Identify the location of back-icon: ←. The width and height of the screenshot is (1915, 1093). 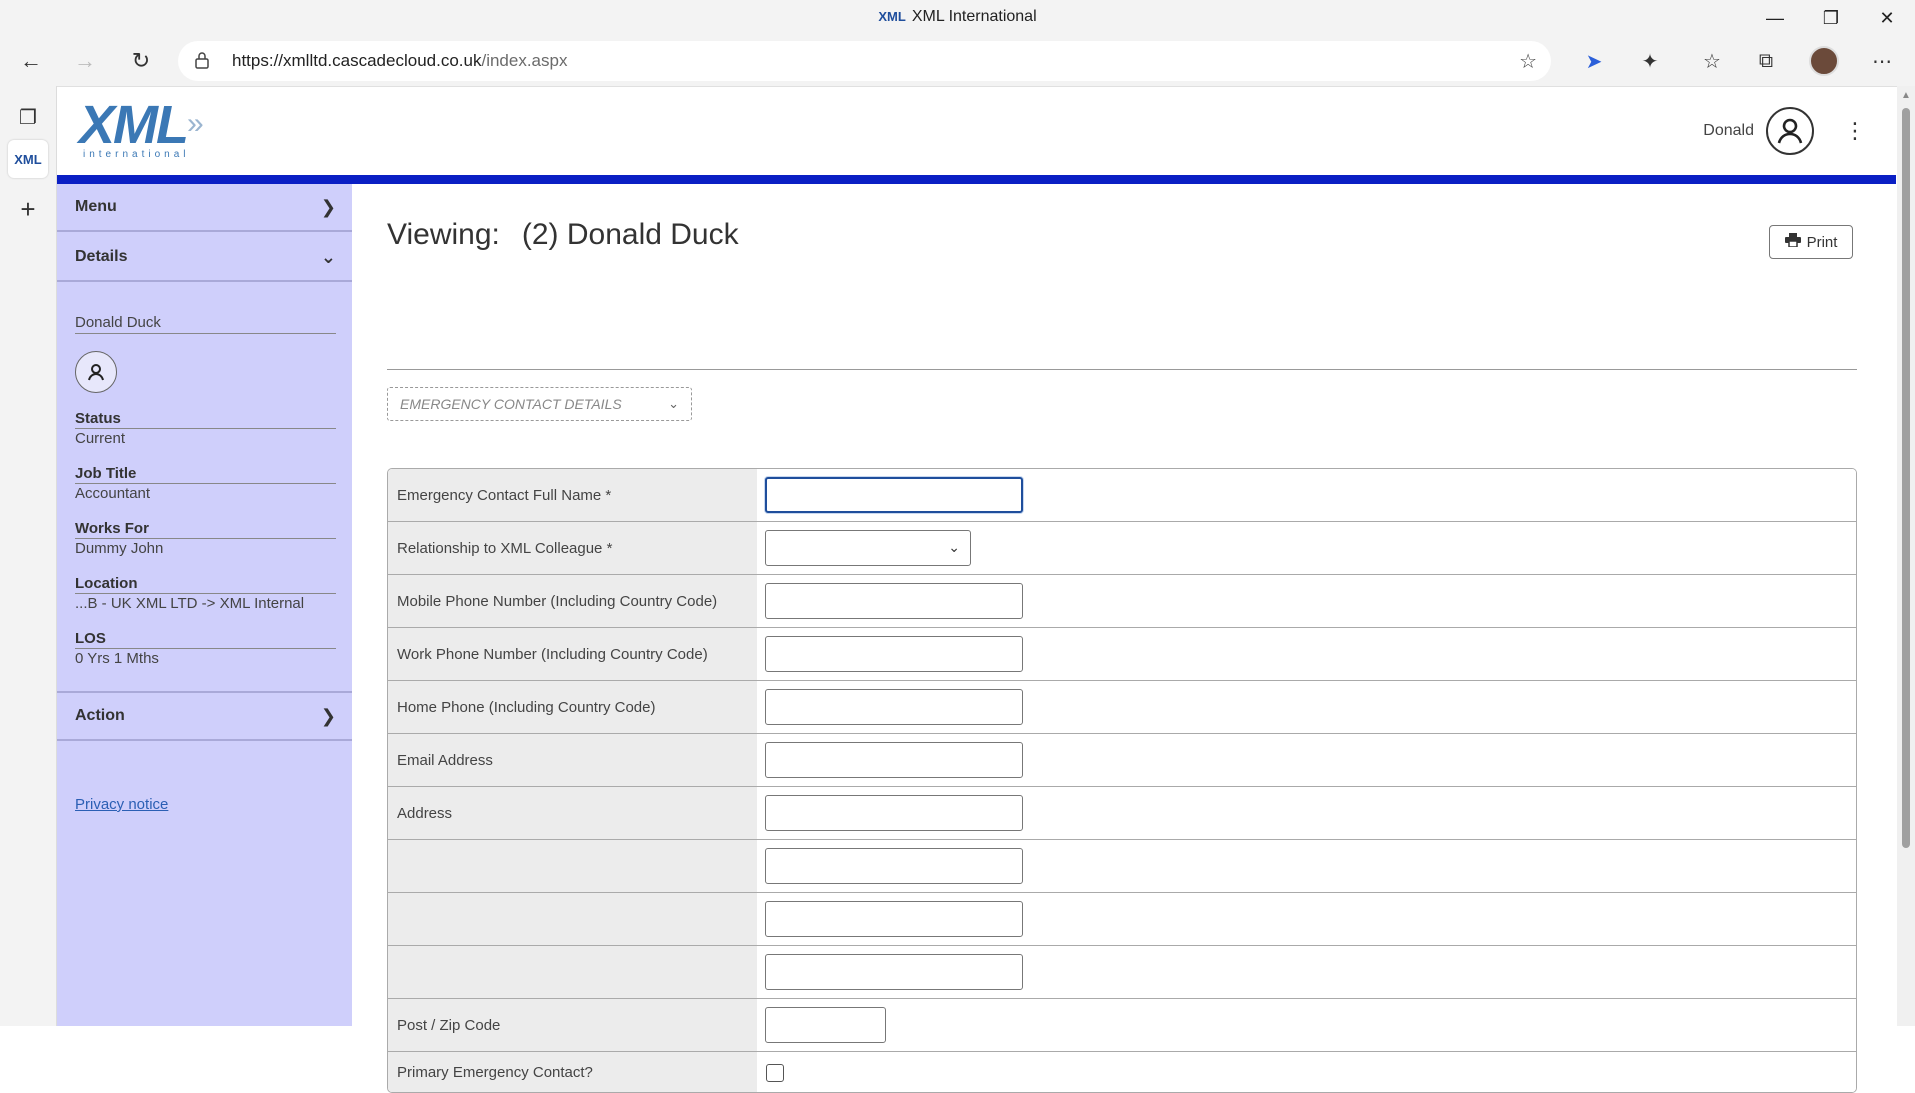
(31, 61).